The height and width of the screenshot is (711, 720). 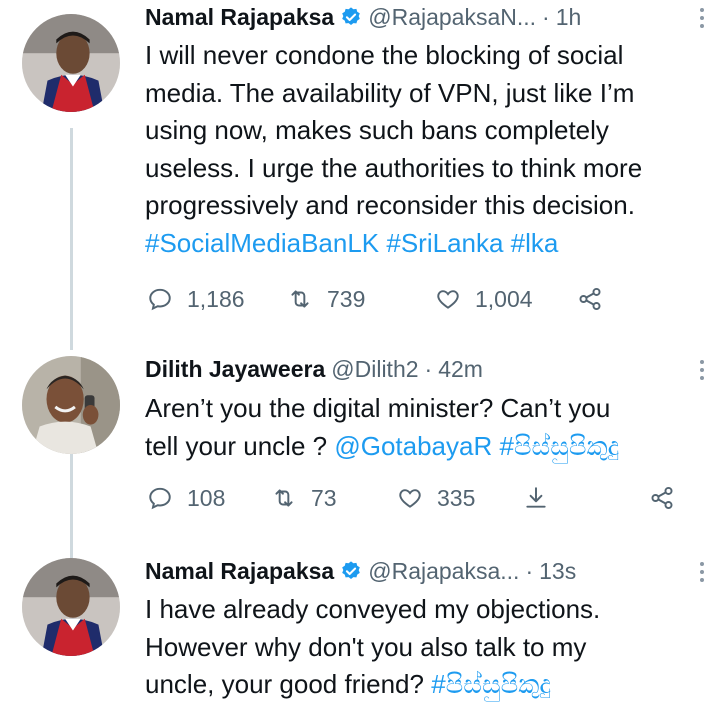 What do you see at coordinates (324, 497) in the screenshot?
I see `retweet-count: 73` at bounding box center [324, 497].